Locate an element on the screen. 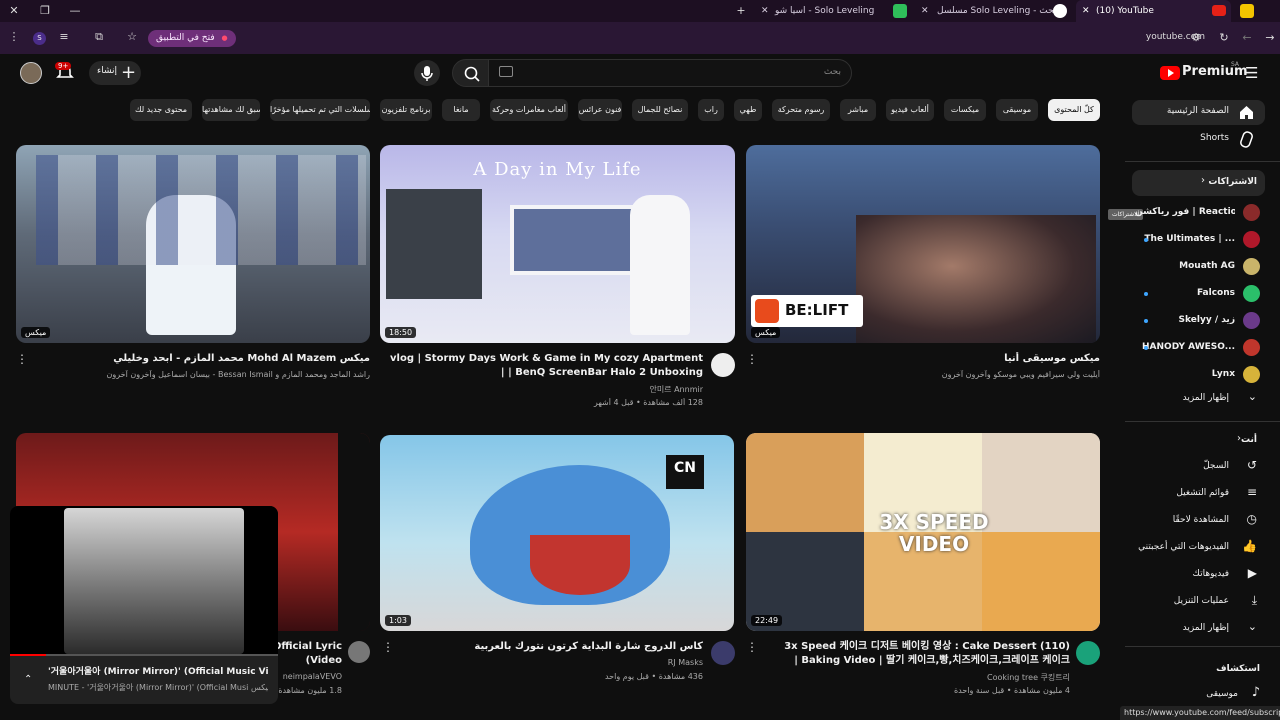  tab-solo-leveling-asia: ✕ اسيا شو - Solo Leveling is located at coordinates (825, 11).